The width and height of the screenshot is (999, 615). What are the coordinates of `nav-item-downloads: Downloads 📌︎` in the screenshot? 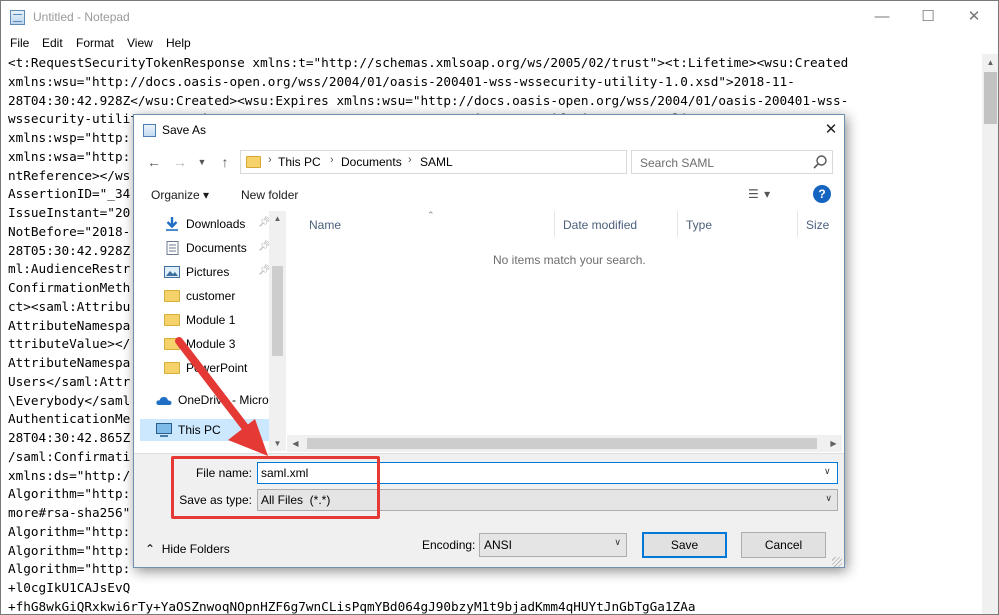 It's located at (205, 224).